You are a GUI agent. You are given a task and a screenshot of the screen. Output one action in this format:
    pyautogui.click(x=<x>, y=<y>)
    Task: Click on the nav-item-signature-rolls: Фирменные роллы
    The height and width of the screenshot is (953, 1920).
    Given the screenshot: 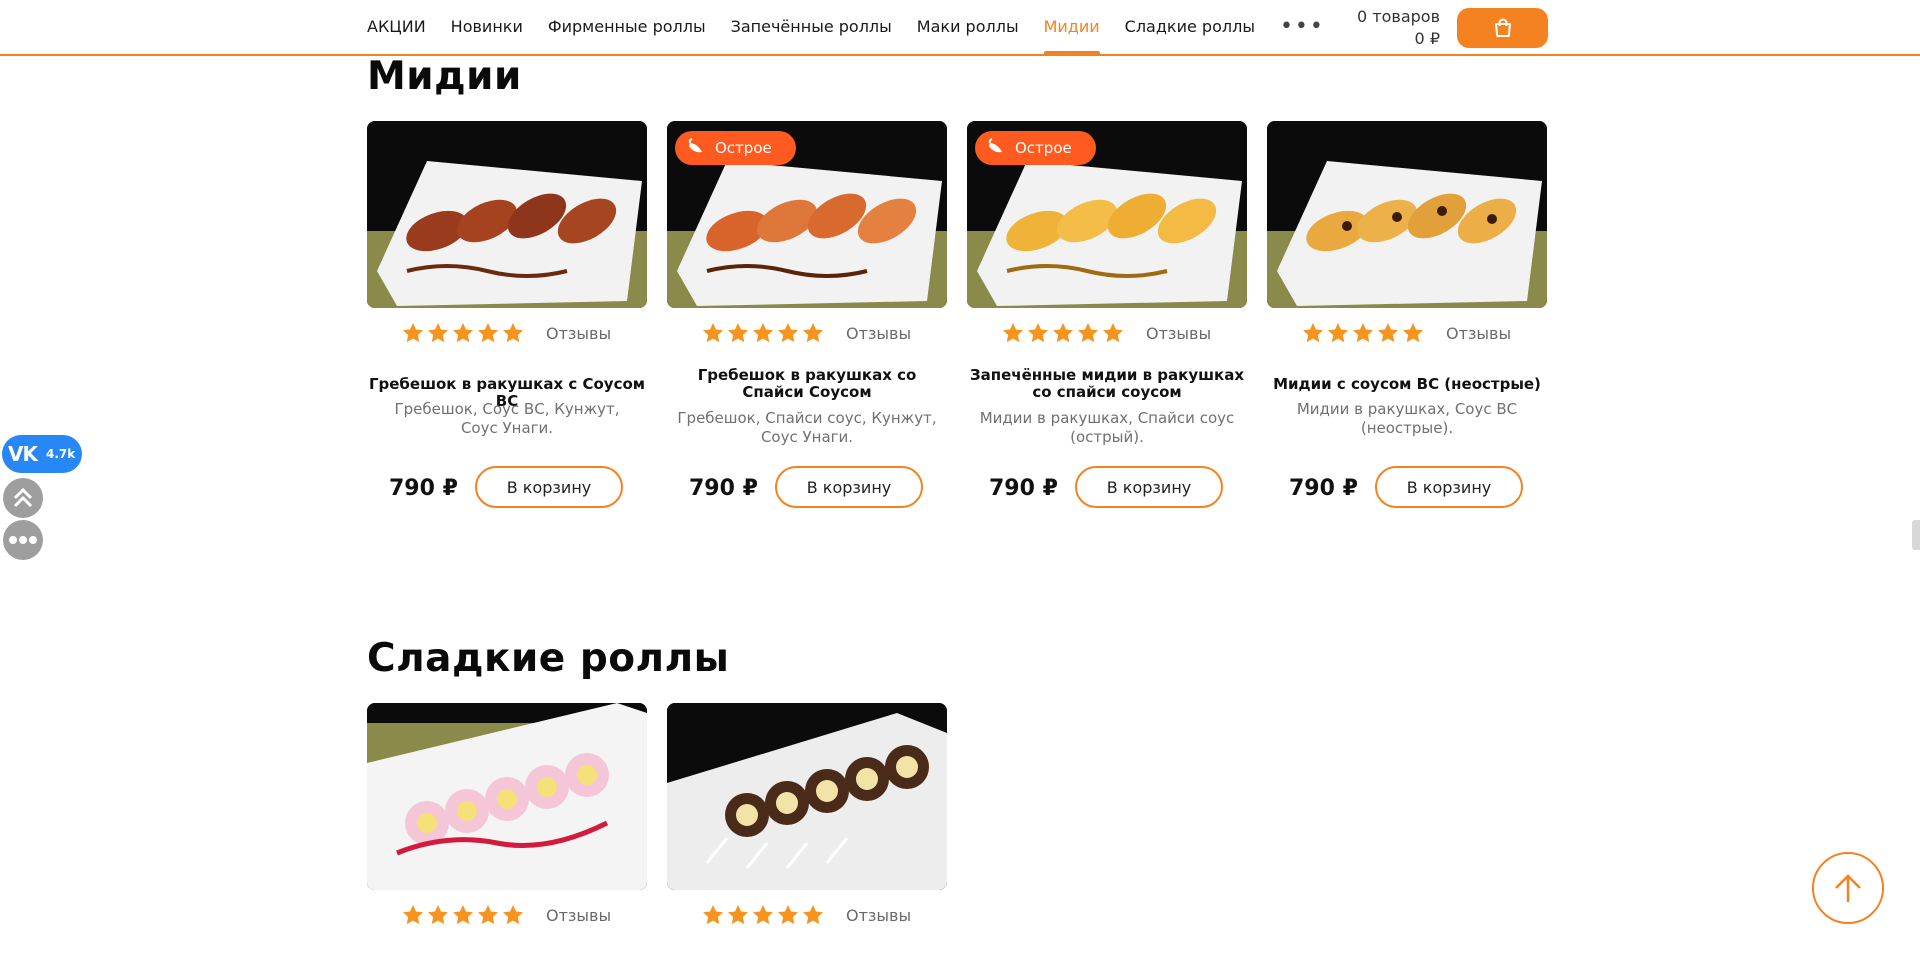 What is the action you would take?
    pyautogui.click(x=627, y=27)
    